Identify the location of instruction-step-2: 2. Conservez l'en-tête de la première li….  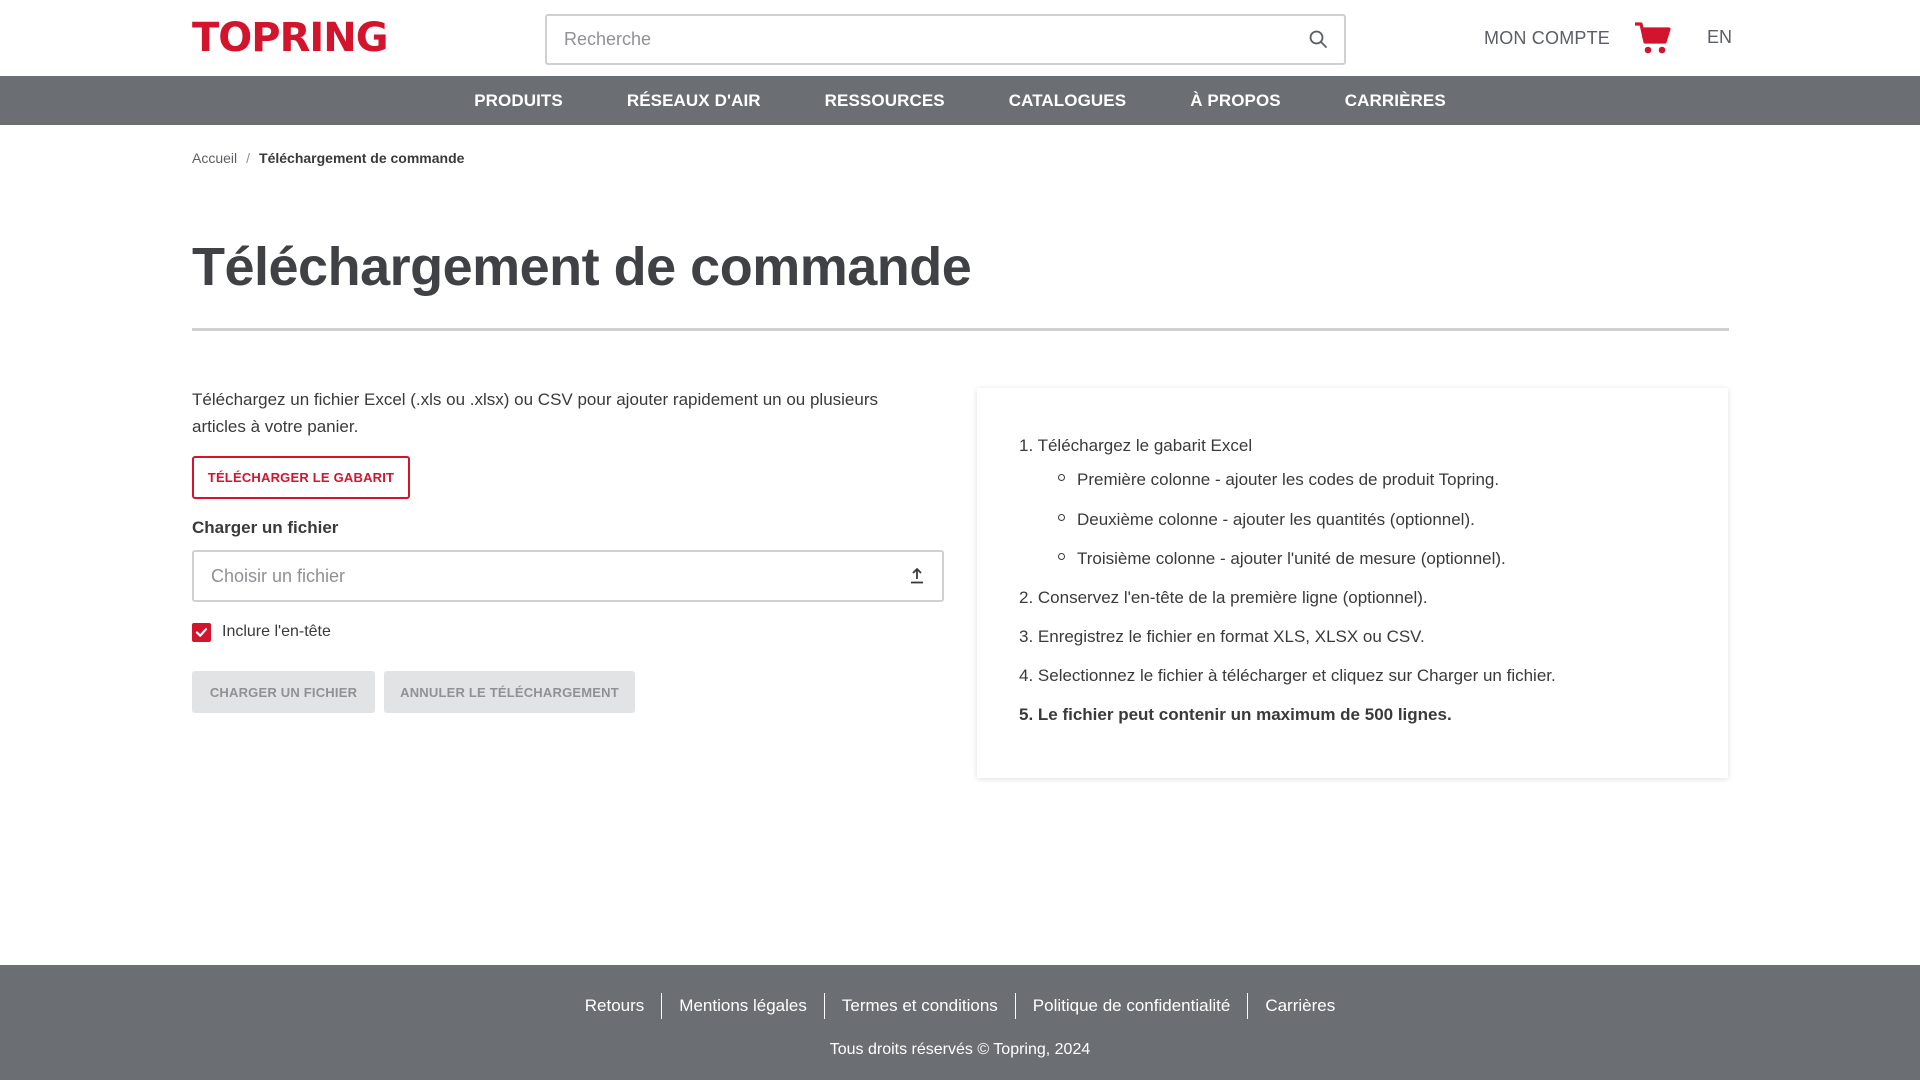
(1223, 597).